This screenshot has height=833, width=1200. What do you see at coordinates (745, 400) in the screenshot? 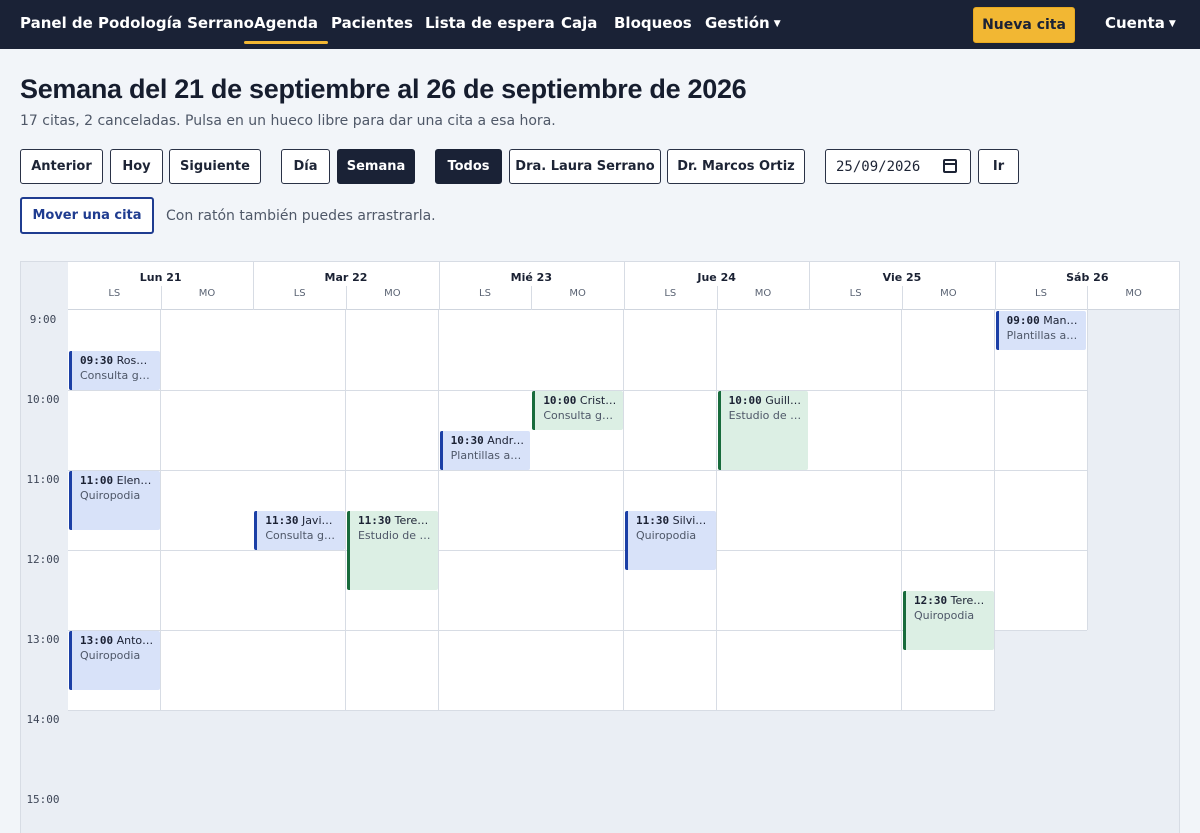
I see `appointment-time: 10:00` at bounding box center [745, 400].